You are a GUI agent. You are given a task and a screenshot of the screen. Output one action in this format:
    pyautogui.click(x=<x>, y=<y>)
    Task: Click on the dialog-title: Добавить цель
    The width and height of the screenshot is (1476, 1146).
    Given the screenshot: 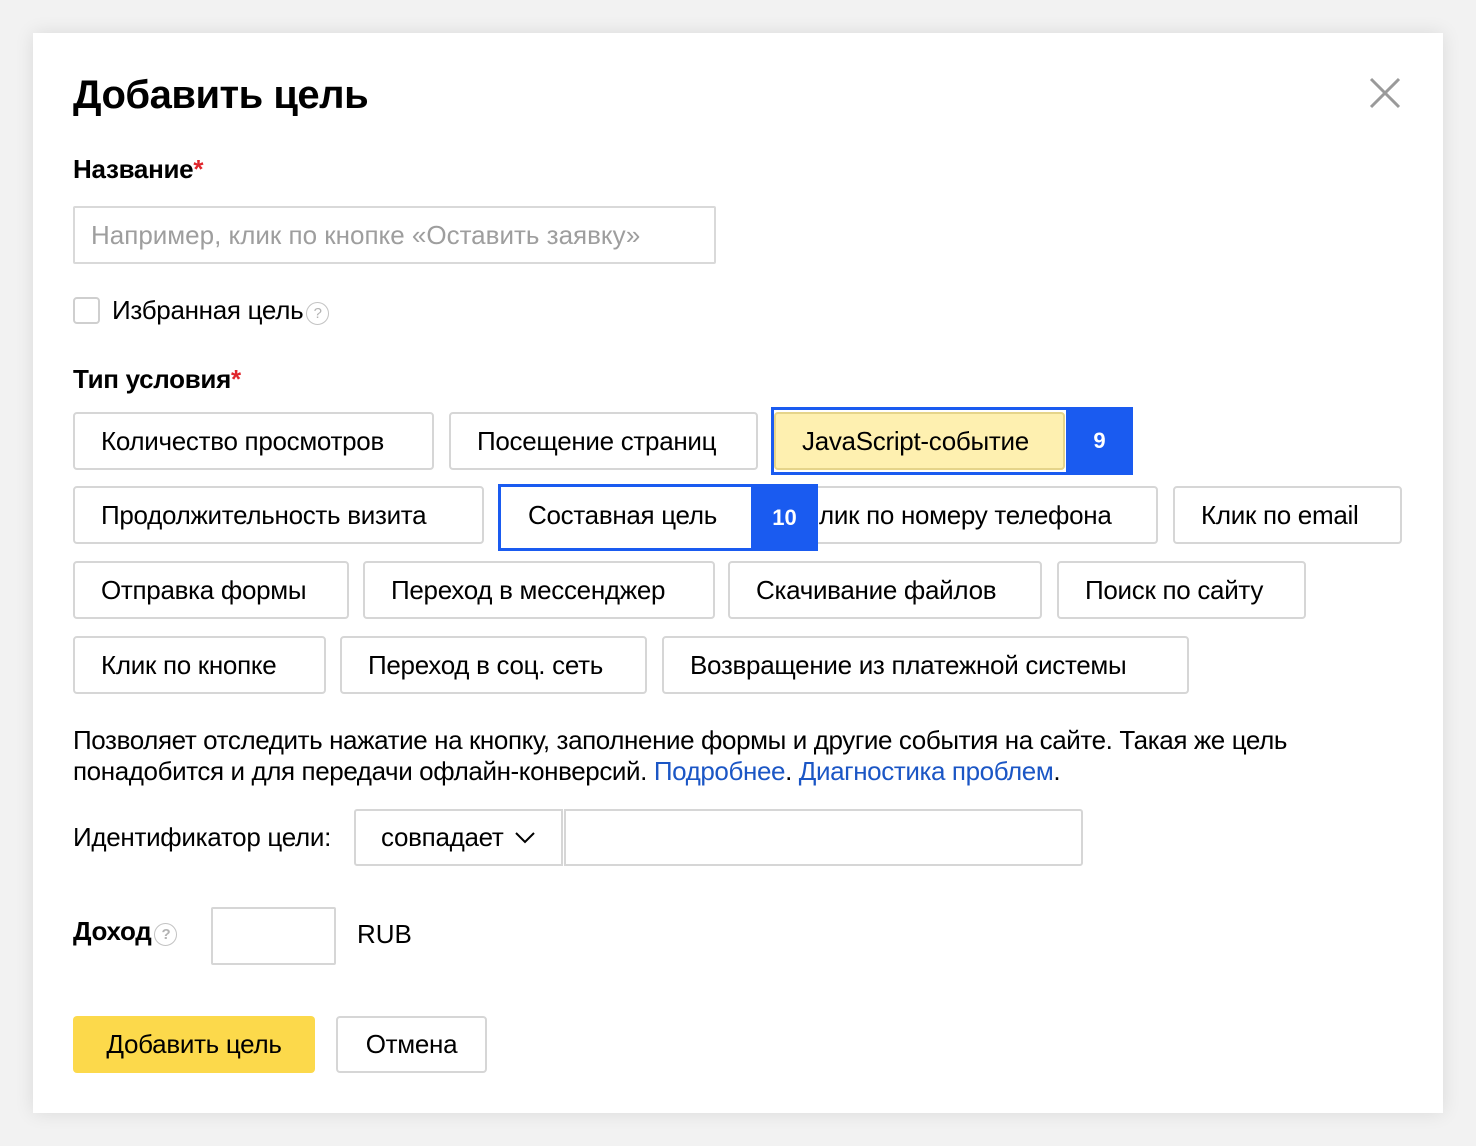 What is the action you would take?
    pyautogui.click(x=221, y=95)
    